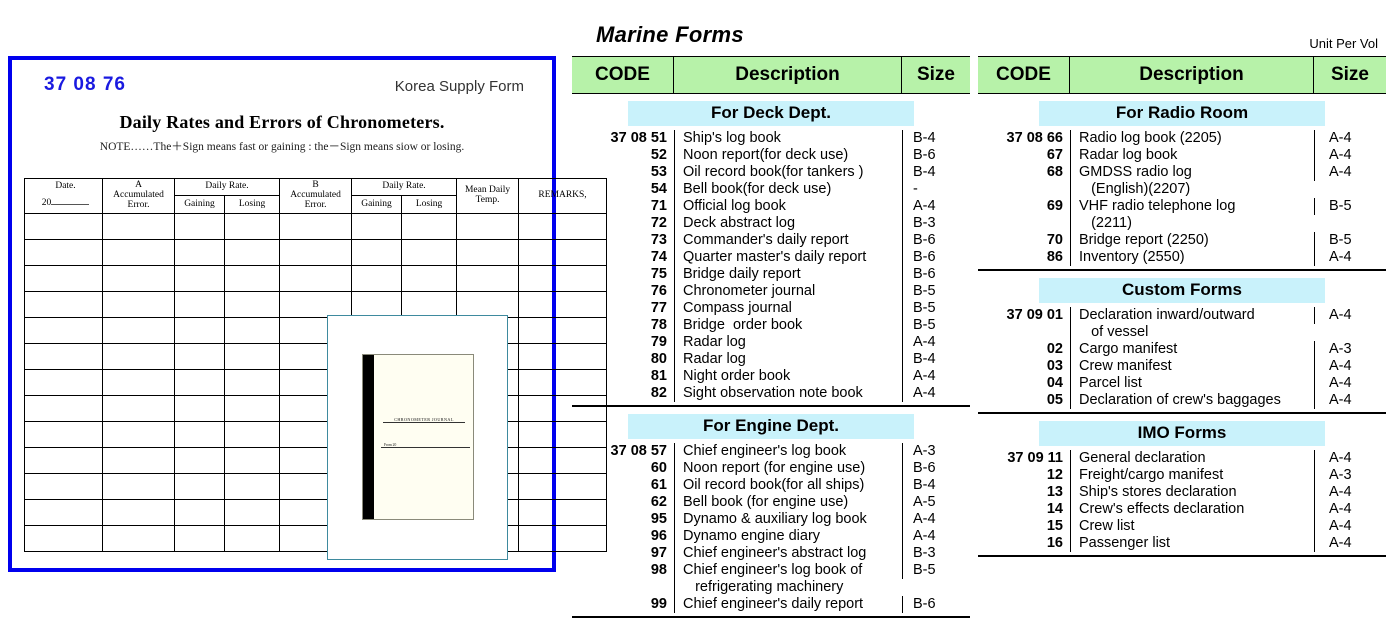  I want to click on catalog-row: 12 Freight/cargo manifest A-3, so click(1182, 475).